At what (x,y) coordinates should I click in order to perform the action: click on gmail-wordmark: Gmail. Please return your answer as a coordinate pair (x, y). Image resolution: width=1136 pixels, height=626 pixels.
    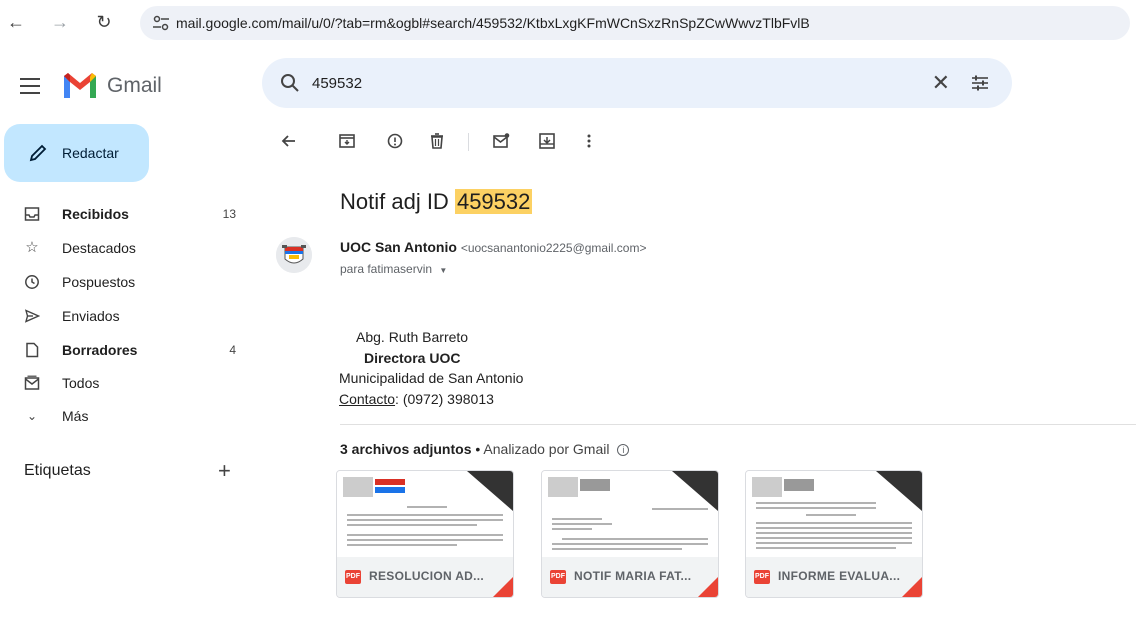
    Looking at the image, I should click on (134, 85).